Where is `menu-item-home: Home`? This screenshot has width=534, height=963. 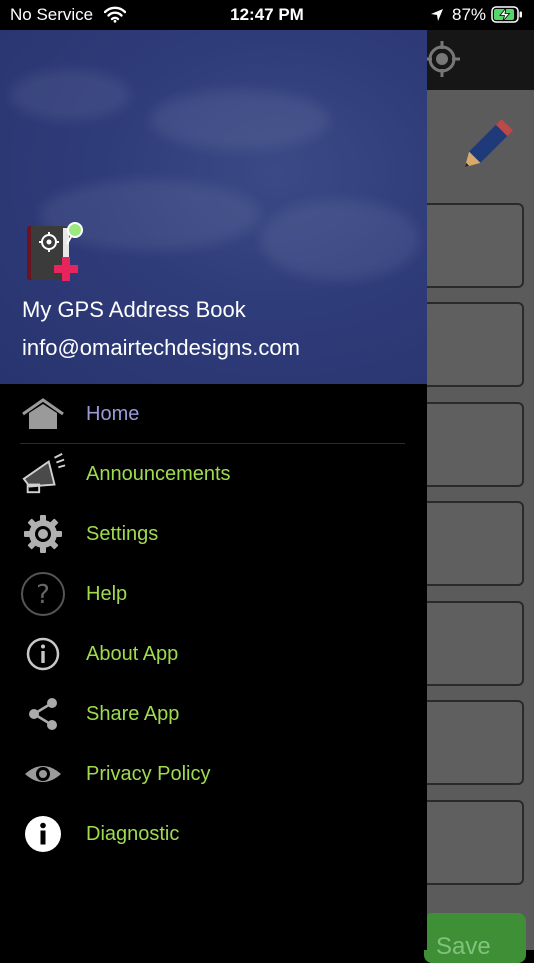 menu-item-home: Home is located at coordinates (213, 414).